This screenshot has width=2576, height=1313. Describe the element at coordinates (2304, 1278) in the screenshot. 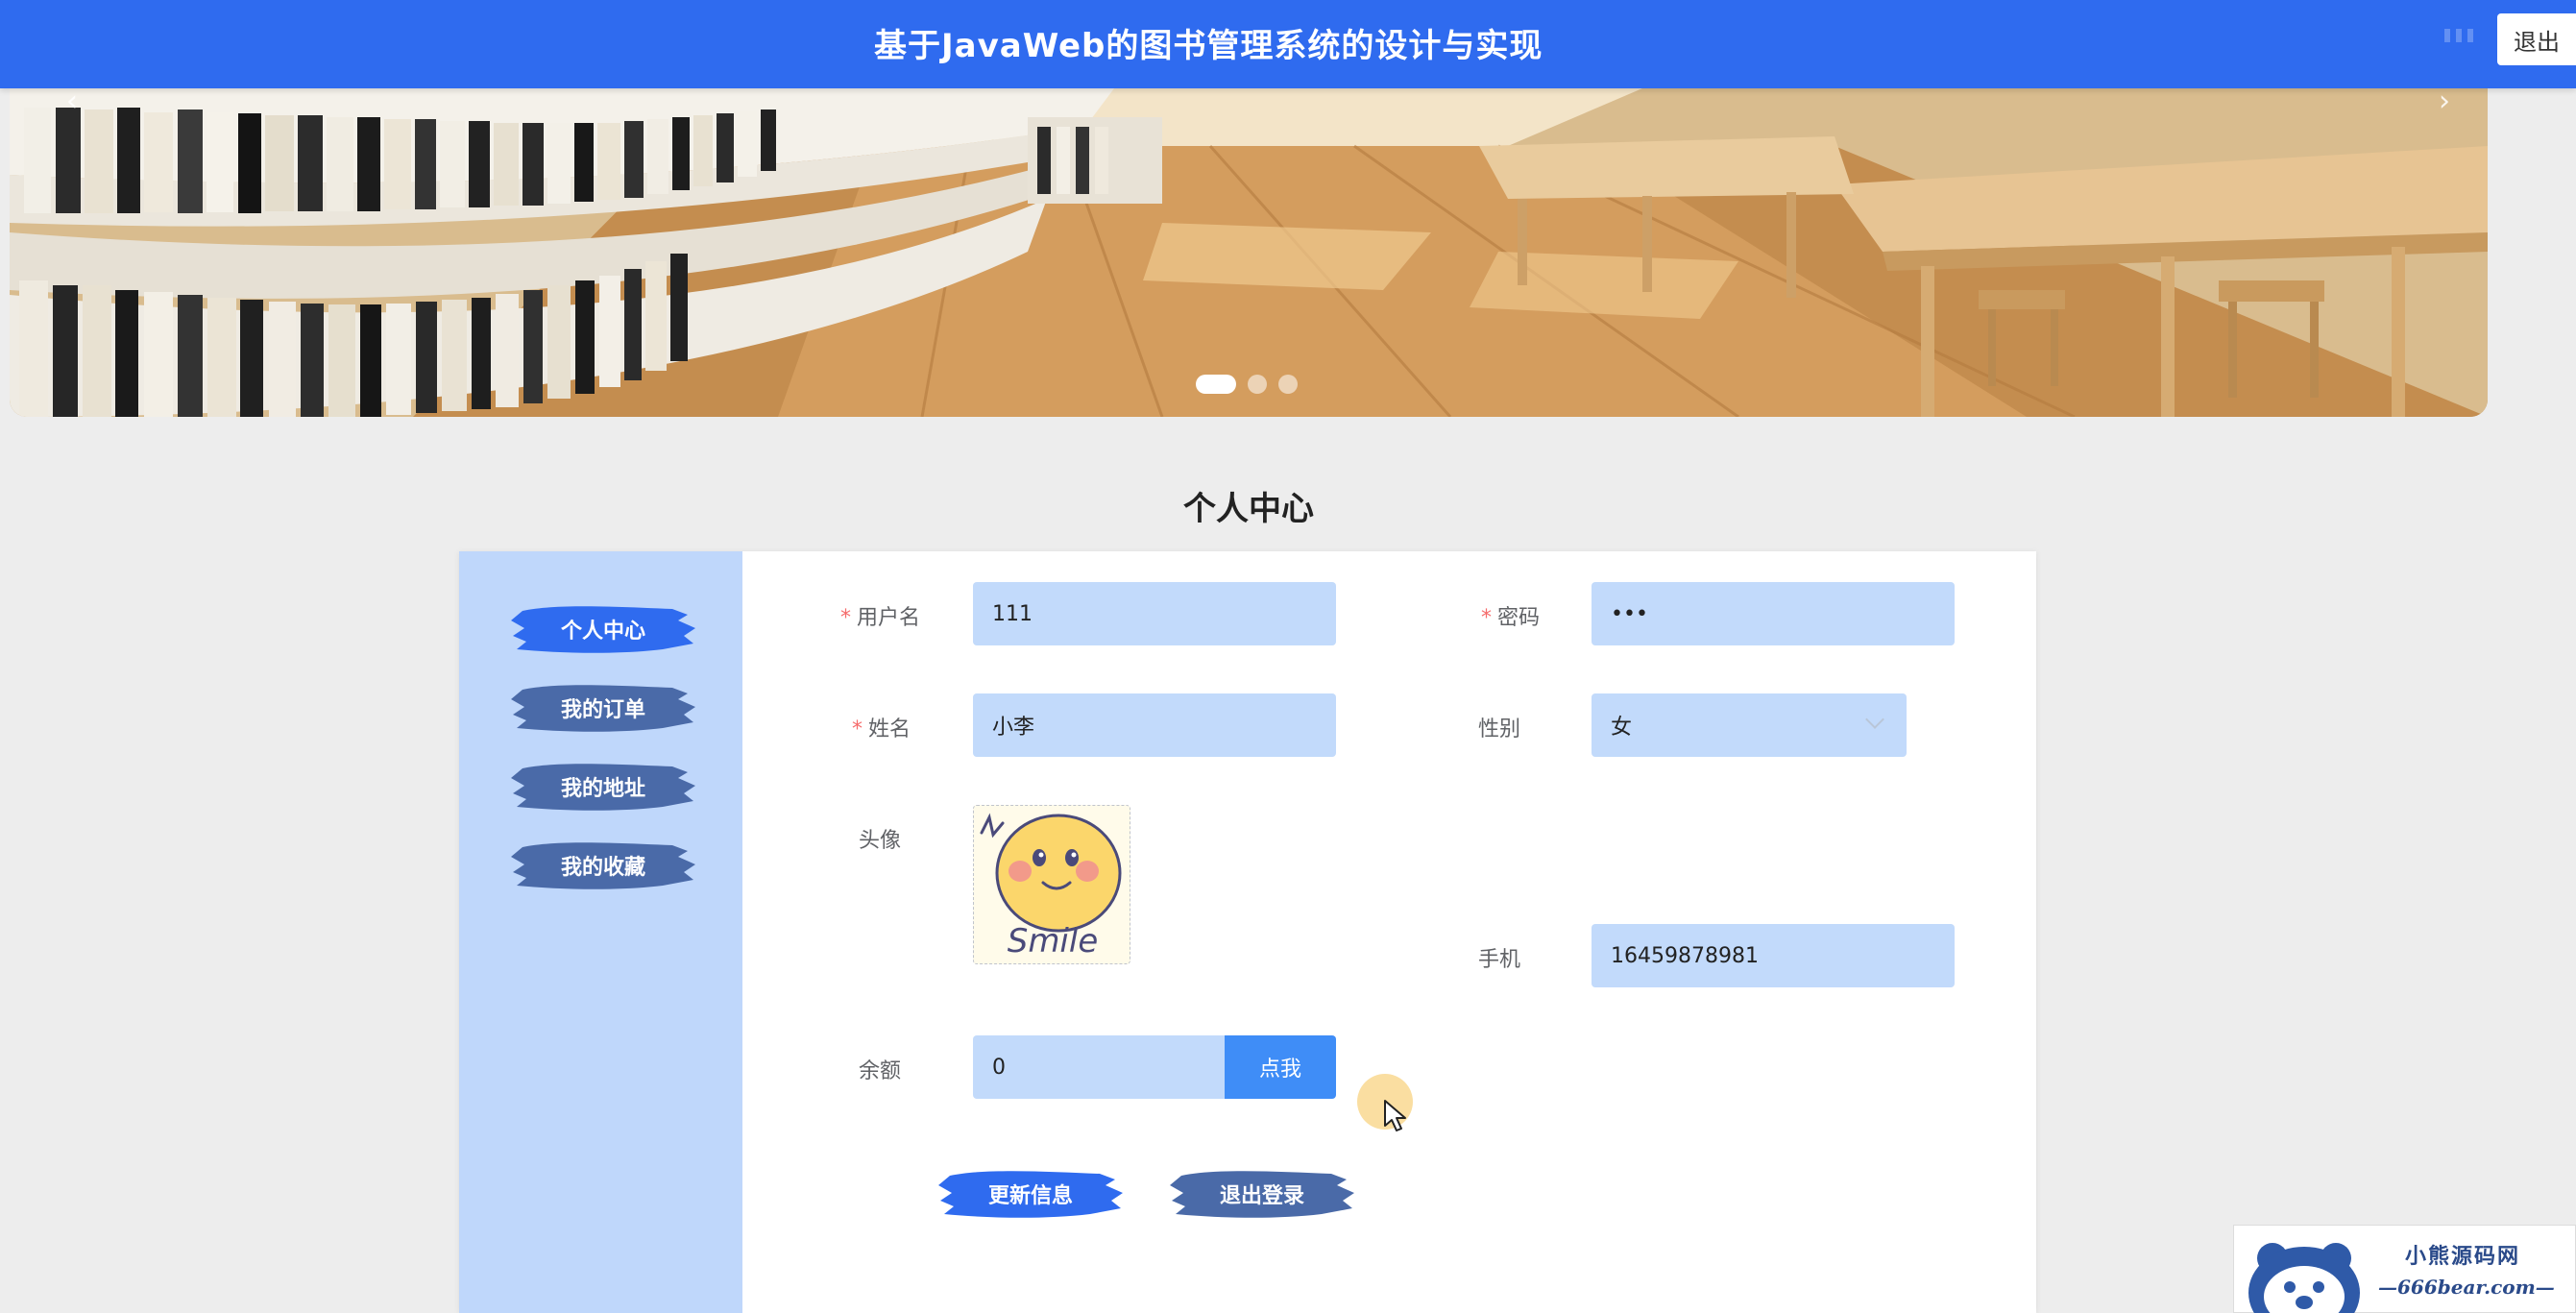

I see `bear-logo-icon` at that location.